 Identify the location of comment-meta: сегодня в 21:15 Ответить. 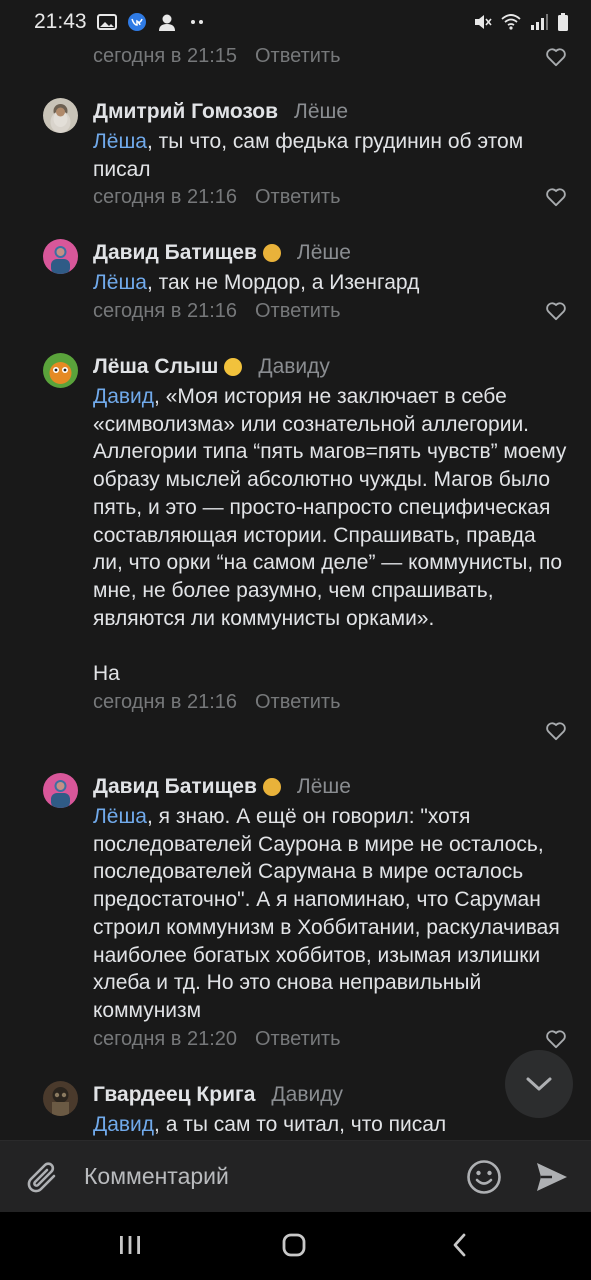
(331, 56).